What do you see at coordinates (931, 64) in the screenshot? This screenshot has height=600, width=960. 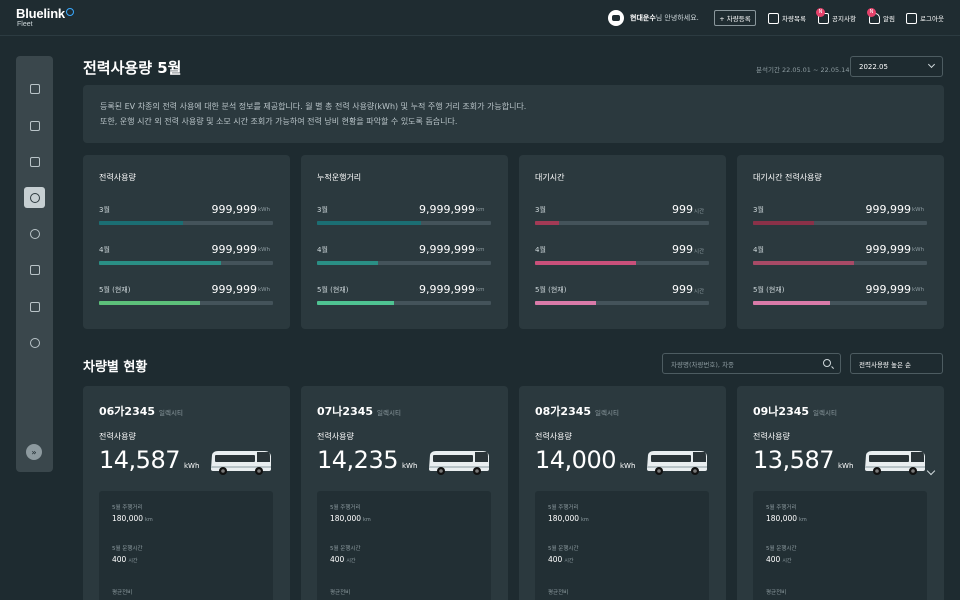 I see `chevron-down-icon` at bounding box center [931, 64].